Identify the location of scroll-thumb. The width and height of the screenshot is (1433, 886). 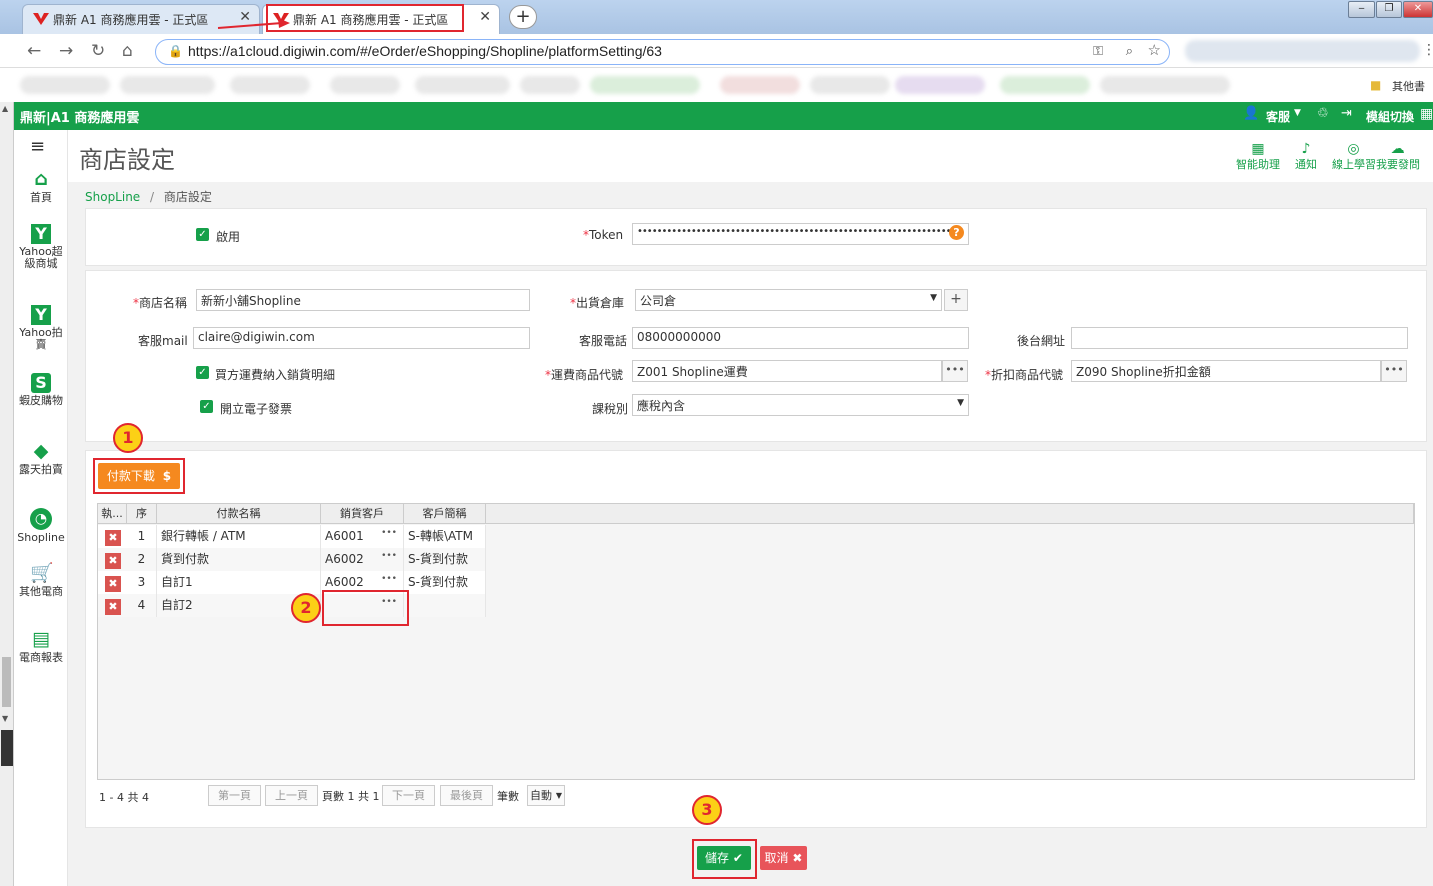
(6, 682).